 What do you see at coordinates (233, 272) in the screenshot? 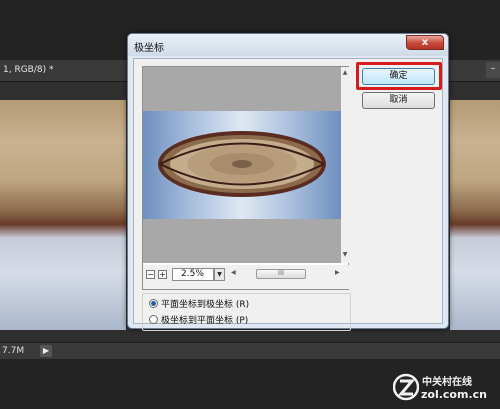
I see `scroll-left-icon: ◀` at bounding box center [233, 272].